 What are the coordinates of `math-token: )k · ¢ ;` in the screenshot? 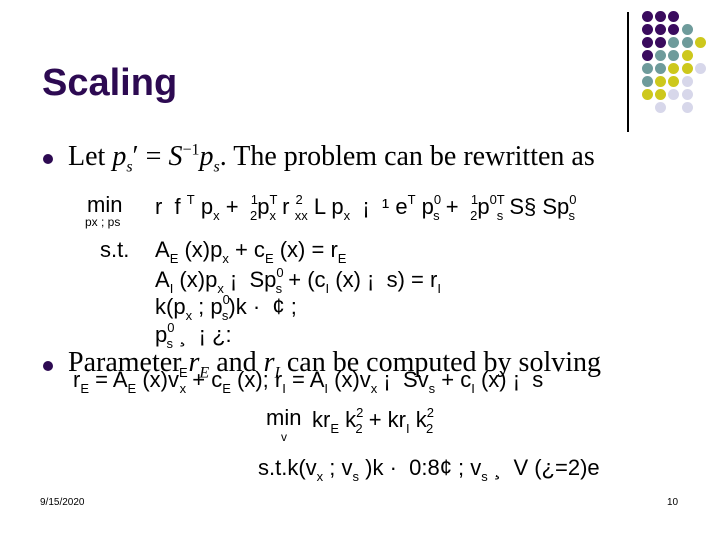 It's located at (262, 306).